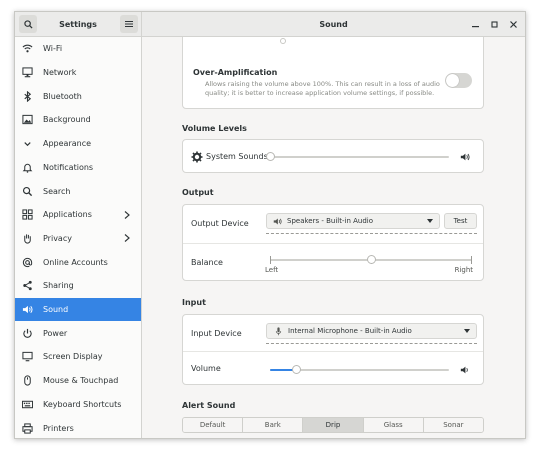 The image size is (540, 455). What do you see at coordinates (357, 156) in the screenshot?
I see `system-sounds-slider` at bounding box center [357, 156].